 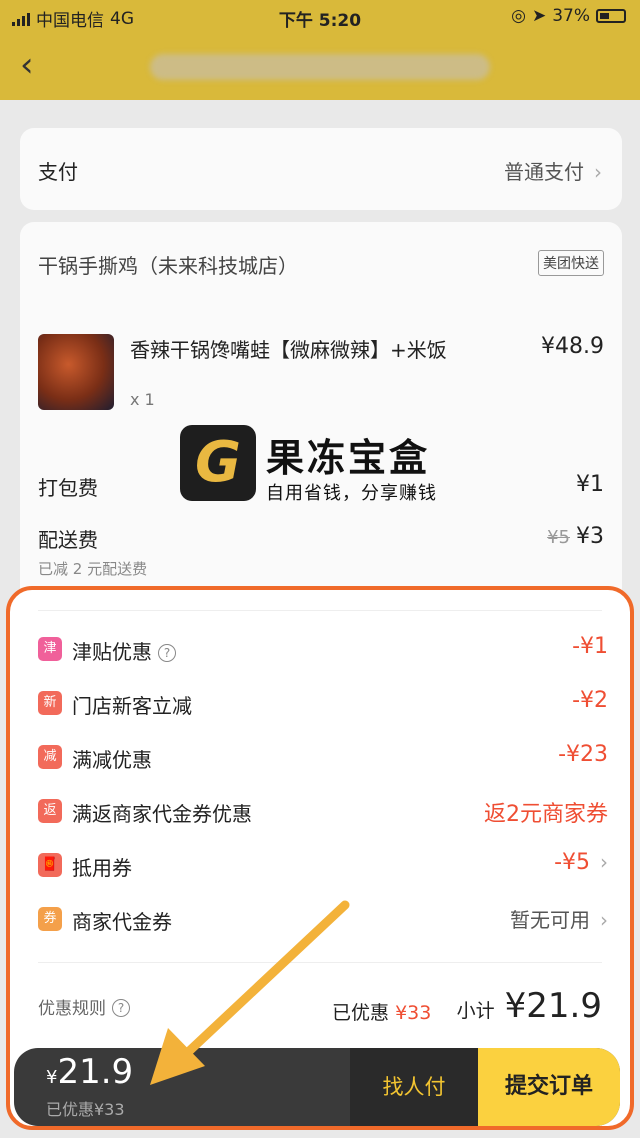 What do you see at coordinates (571, 16) in the screenshot?
I see `battery-percent: 37%` at bounding box center [571, 16].